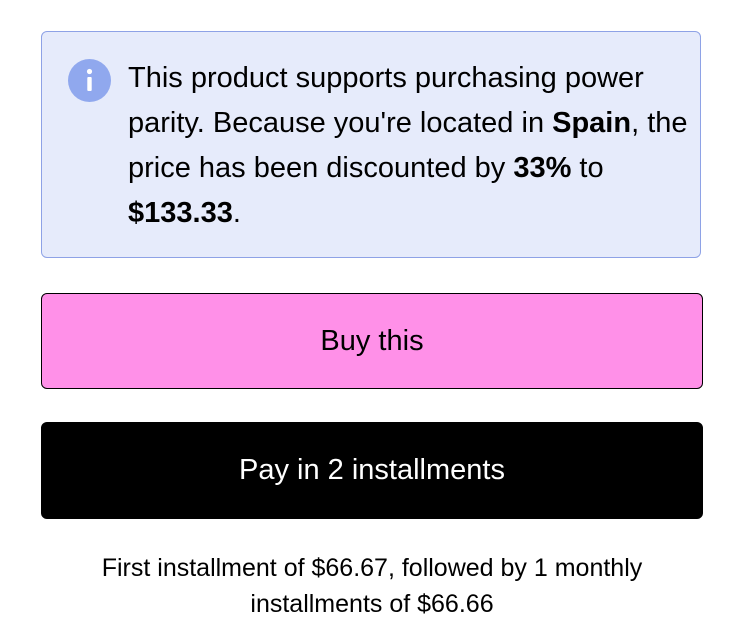 This screenshot has height=640, width=746. What do you see at coordinates (542, 168) in the screenshot?
I see `notice-discount: 33%` at bounding box center [542, 168].